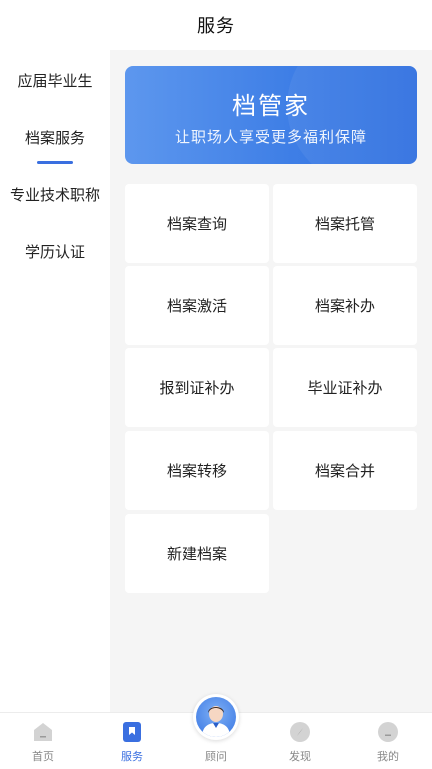 The width and height of the screenshot is (432, 769). I want to click on tab-discover: 发现, so click(300, 741).